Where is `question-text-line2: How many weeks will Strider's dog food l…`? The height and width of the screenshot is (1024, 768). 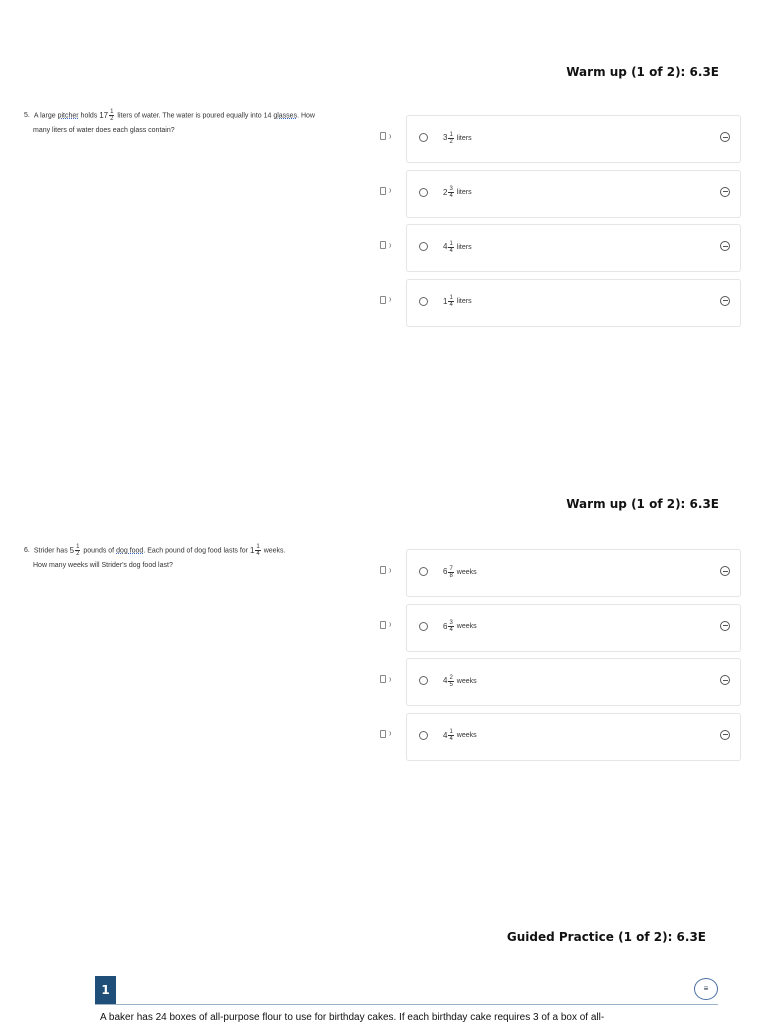
question-text-line2: How many weeks will Strider's dog food l… is located at coordinates (103, 566).